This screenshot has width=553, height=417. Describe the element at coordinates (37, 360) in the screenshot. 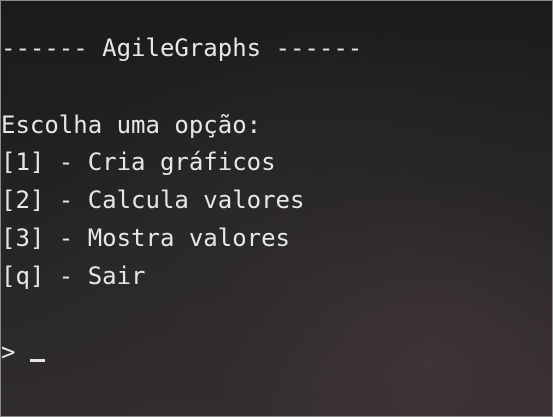

I see `text-cursor` at that location.